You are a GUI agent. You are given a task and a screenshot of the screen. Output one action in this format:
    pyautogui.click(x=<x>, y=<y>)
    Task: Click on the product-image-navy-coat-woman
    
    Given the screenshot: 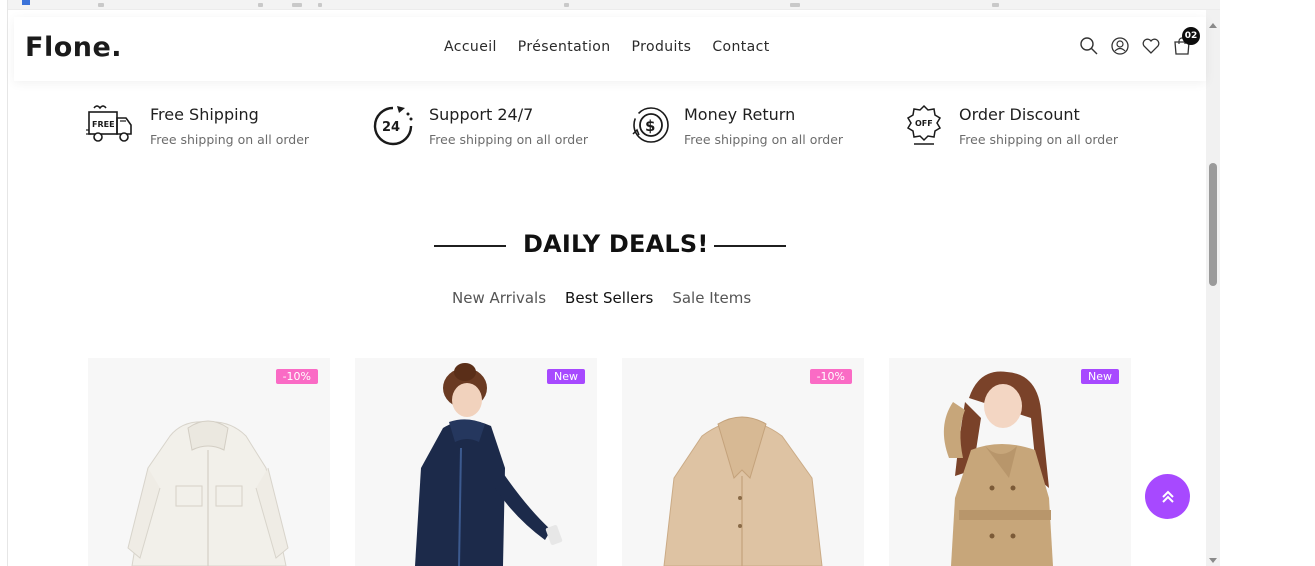 What is the action you would take?
    pyautogui.click(x=476, y=462)
    